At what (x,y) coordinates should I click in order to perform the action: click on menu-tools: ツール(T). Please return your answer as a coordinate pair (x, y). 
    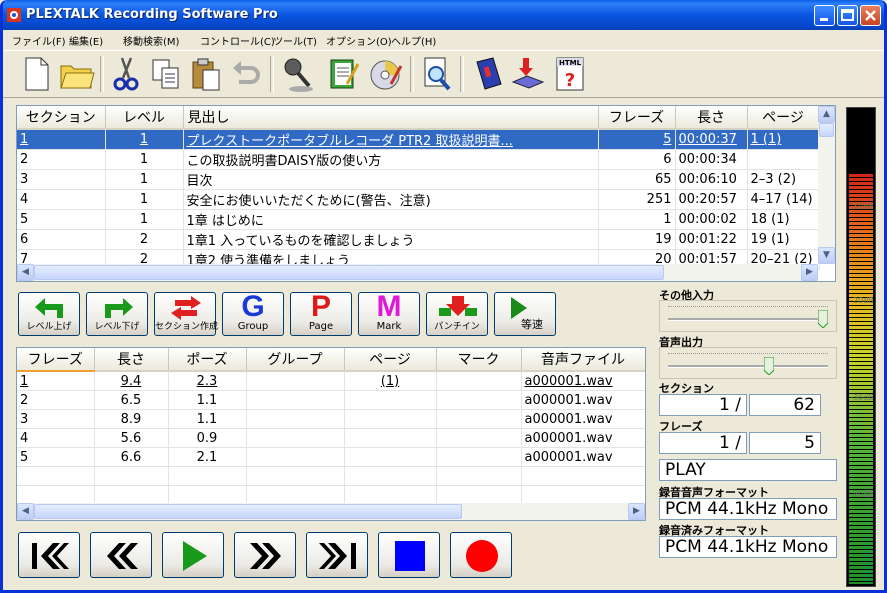
    Looking at the image, I should click on (295, 40).